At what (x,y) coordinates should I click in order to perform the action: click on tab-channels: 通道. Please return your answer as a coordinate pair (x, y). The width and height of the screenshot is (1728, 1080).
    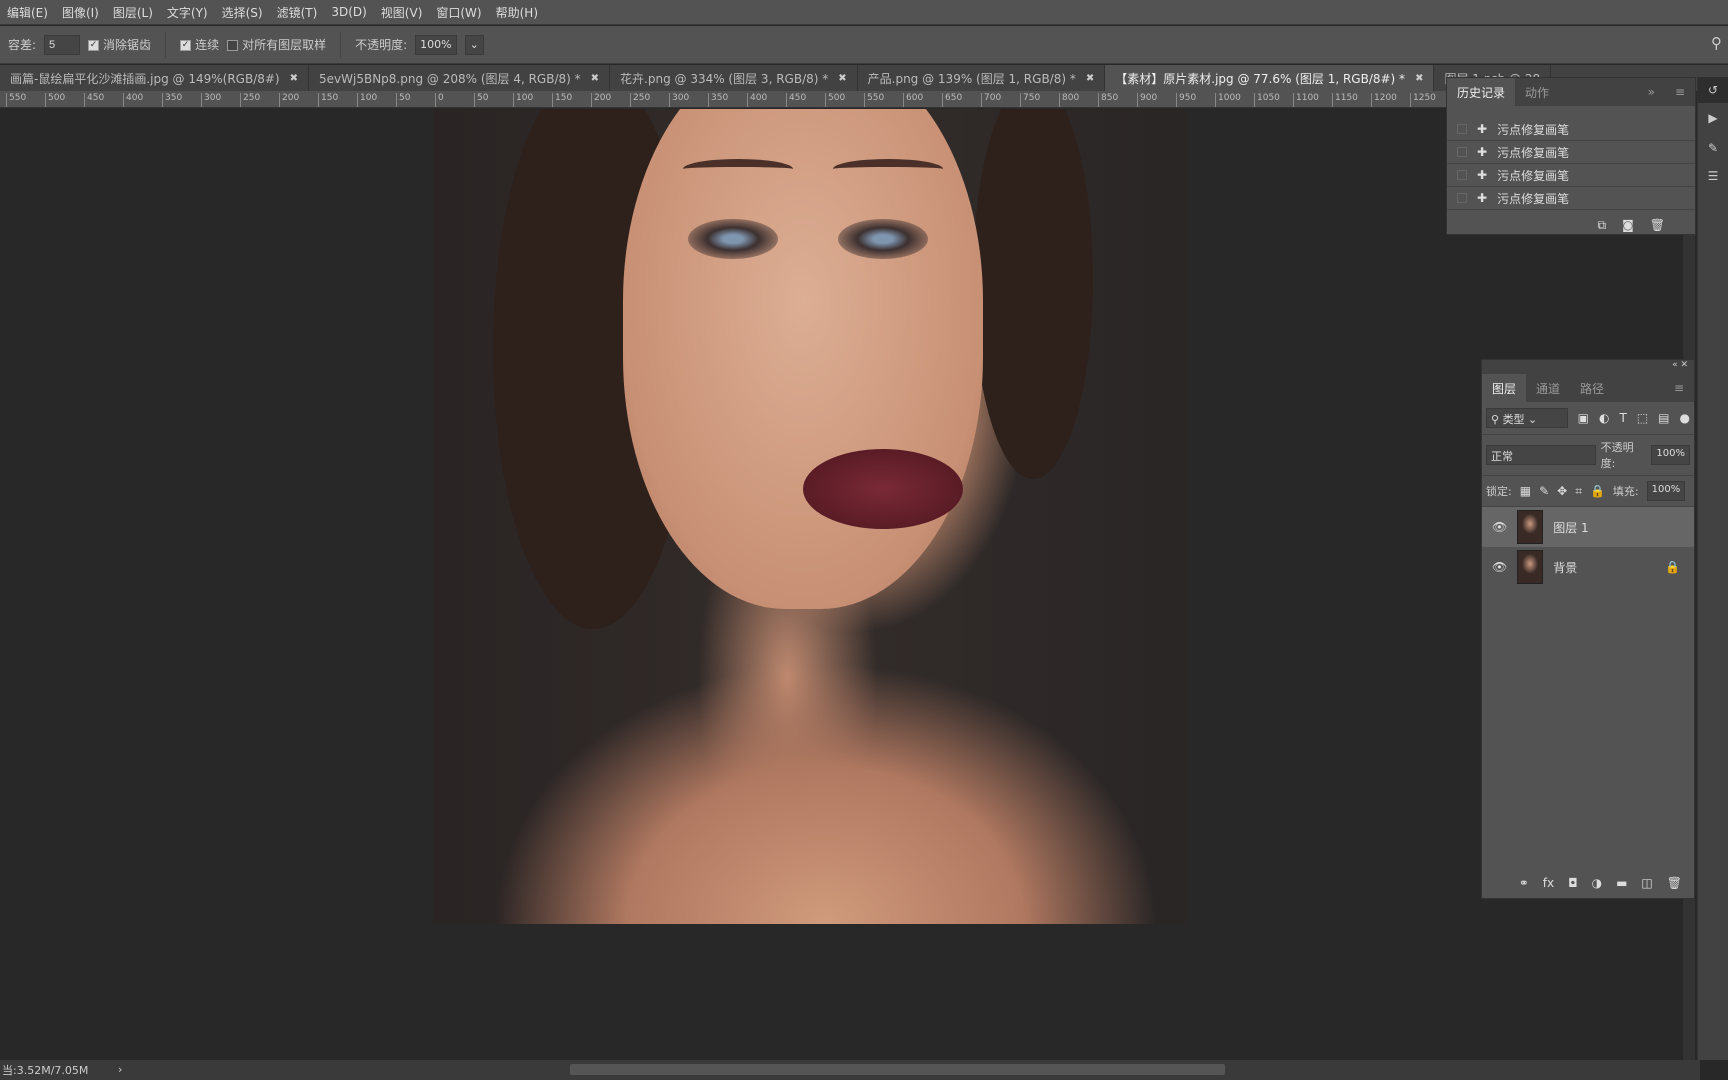
    Looking at the image, I should click on (1548, 388).